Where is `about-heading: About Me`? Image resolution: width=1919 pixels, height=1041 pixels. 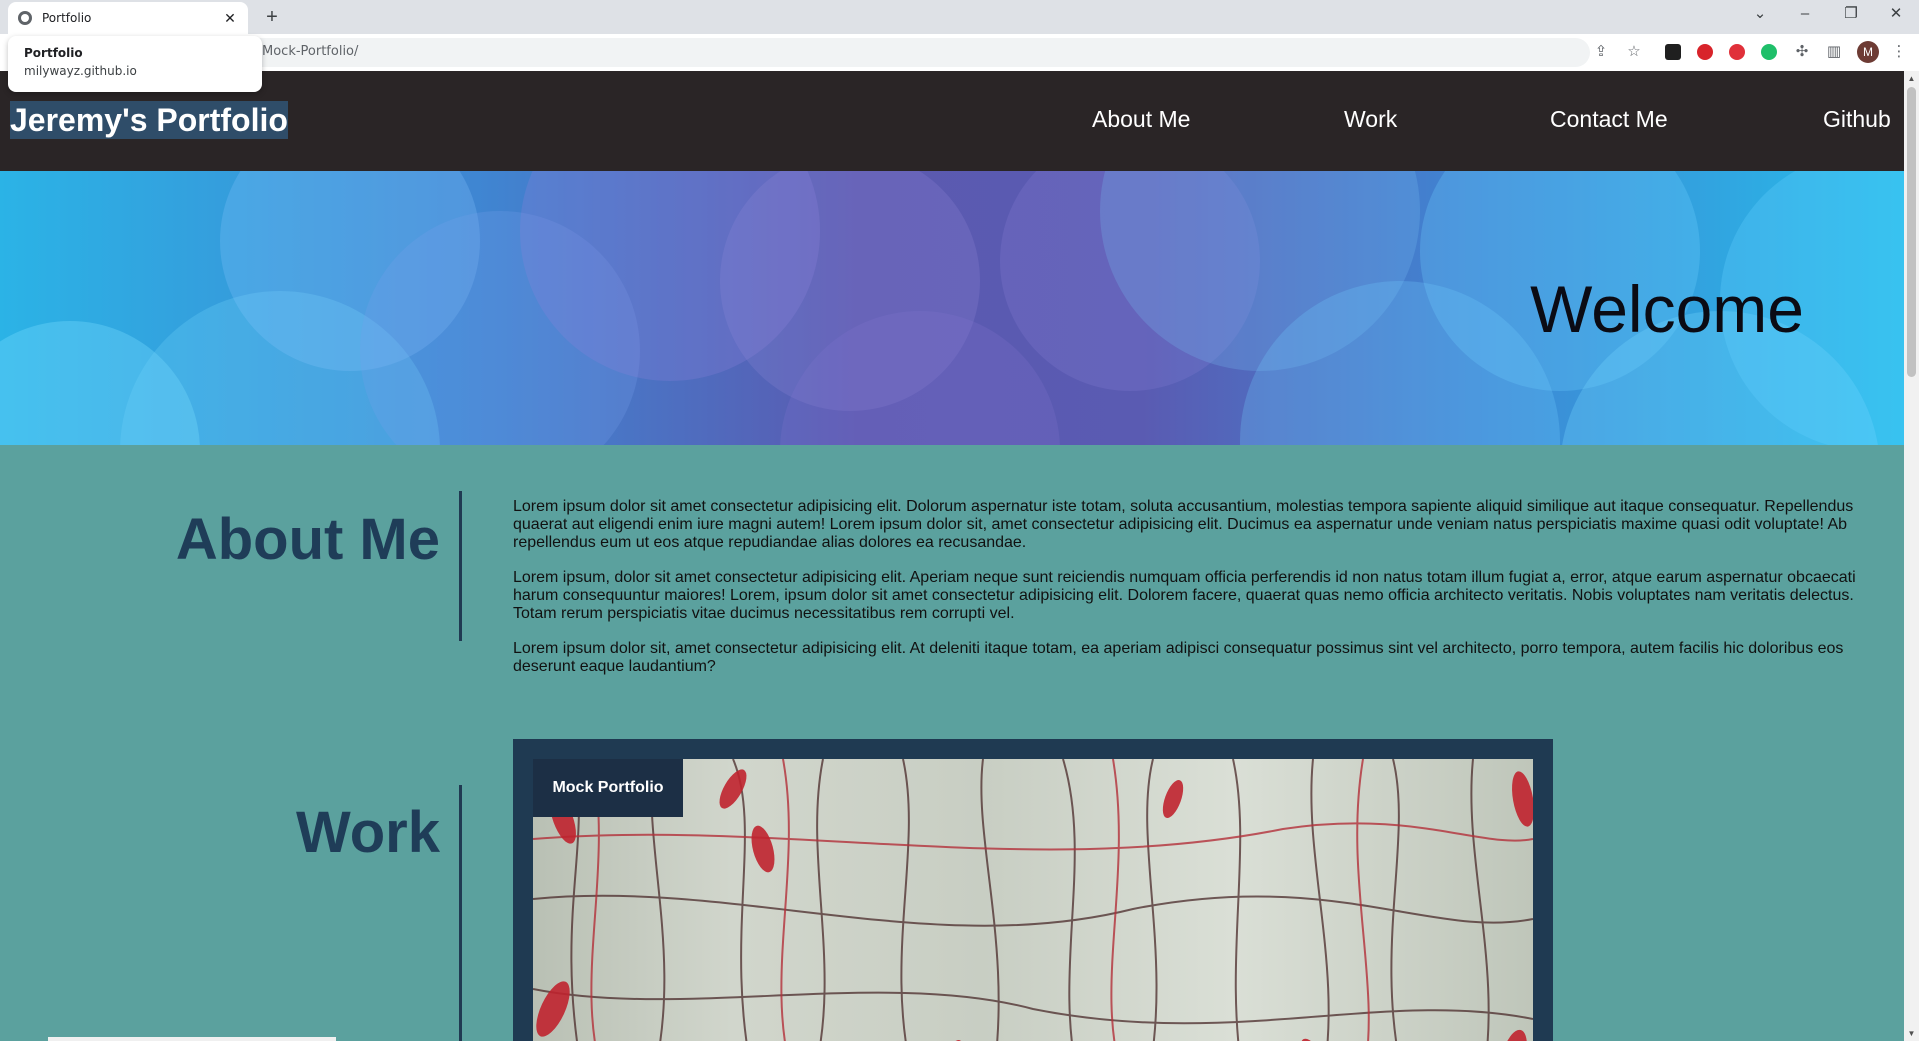 about-heading: About Me is located at coordinates (307, 539).